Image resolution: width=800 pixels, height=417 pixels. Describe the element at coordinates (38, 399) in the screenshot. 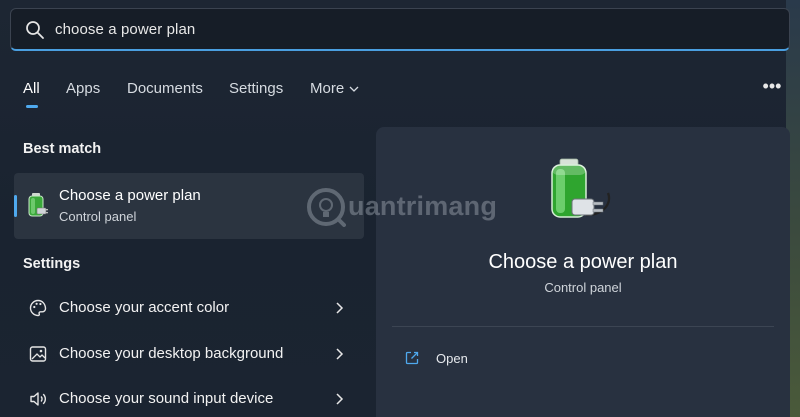

I see `speaker-icon` at that location.